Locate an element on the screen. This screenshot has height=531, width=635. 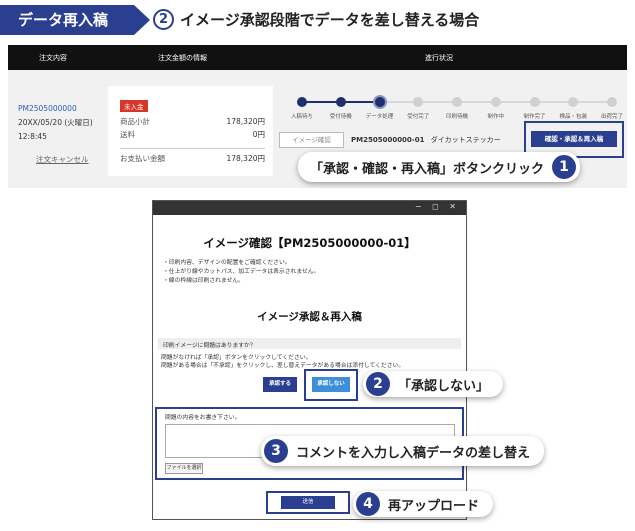
step-heading: 2 イメージ承認段階でデータを差し替える場合 is located at coordinates (316, 19).